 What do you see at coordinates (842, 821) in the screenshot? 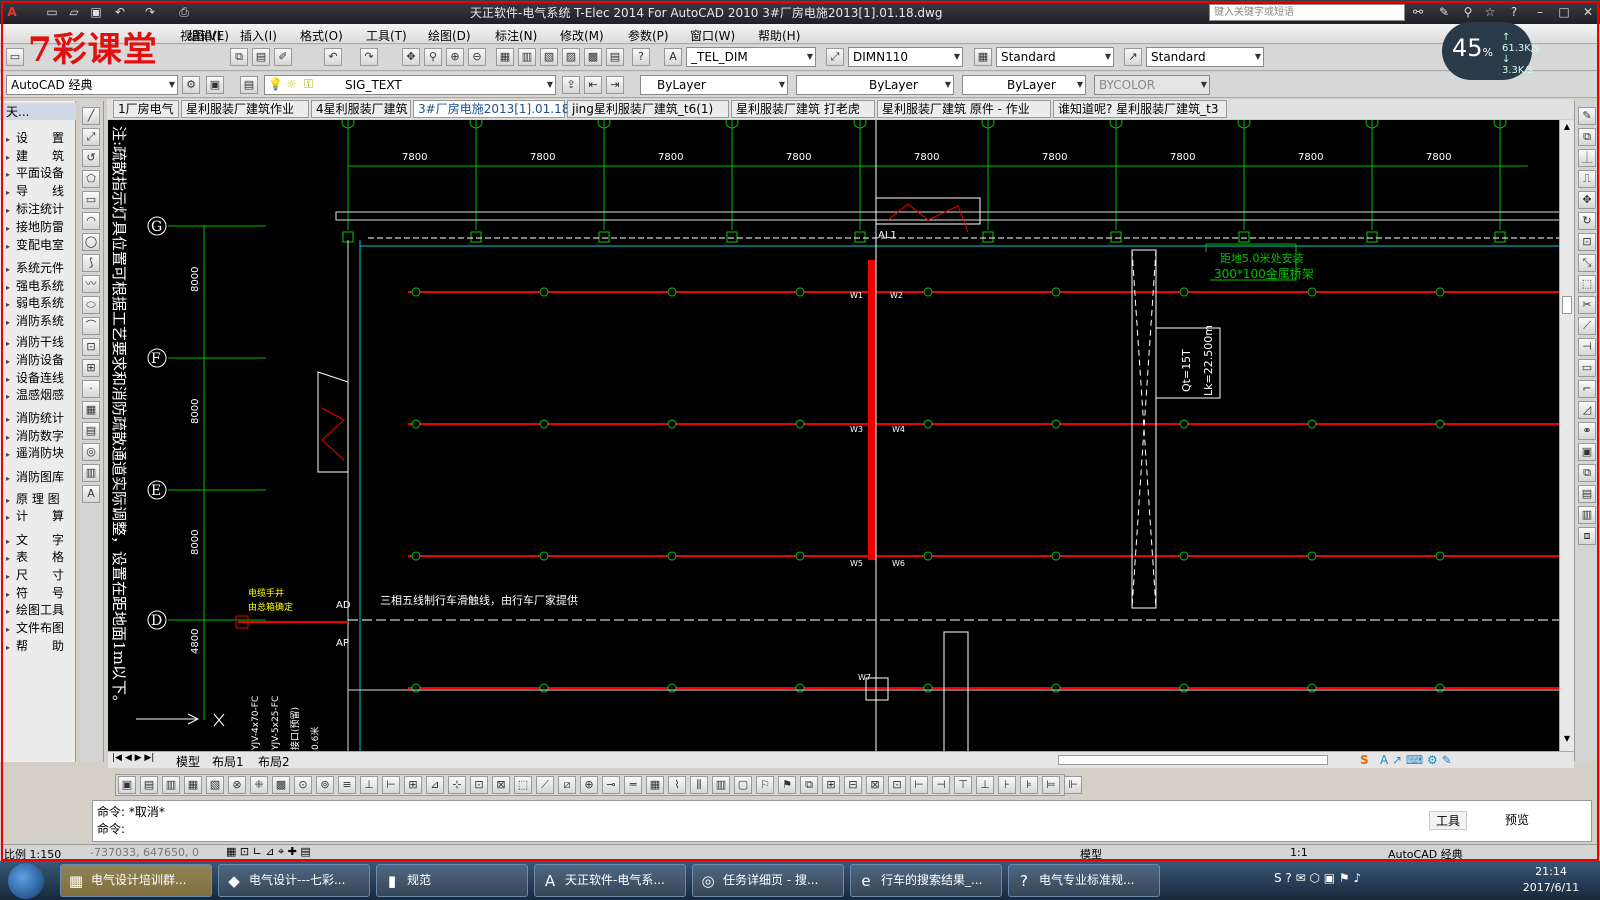
I see `command-window: 命令: *取消* 命令: 工具 预览` at bounding box center [842, 821].